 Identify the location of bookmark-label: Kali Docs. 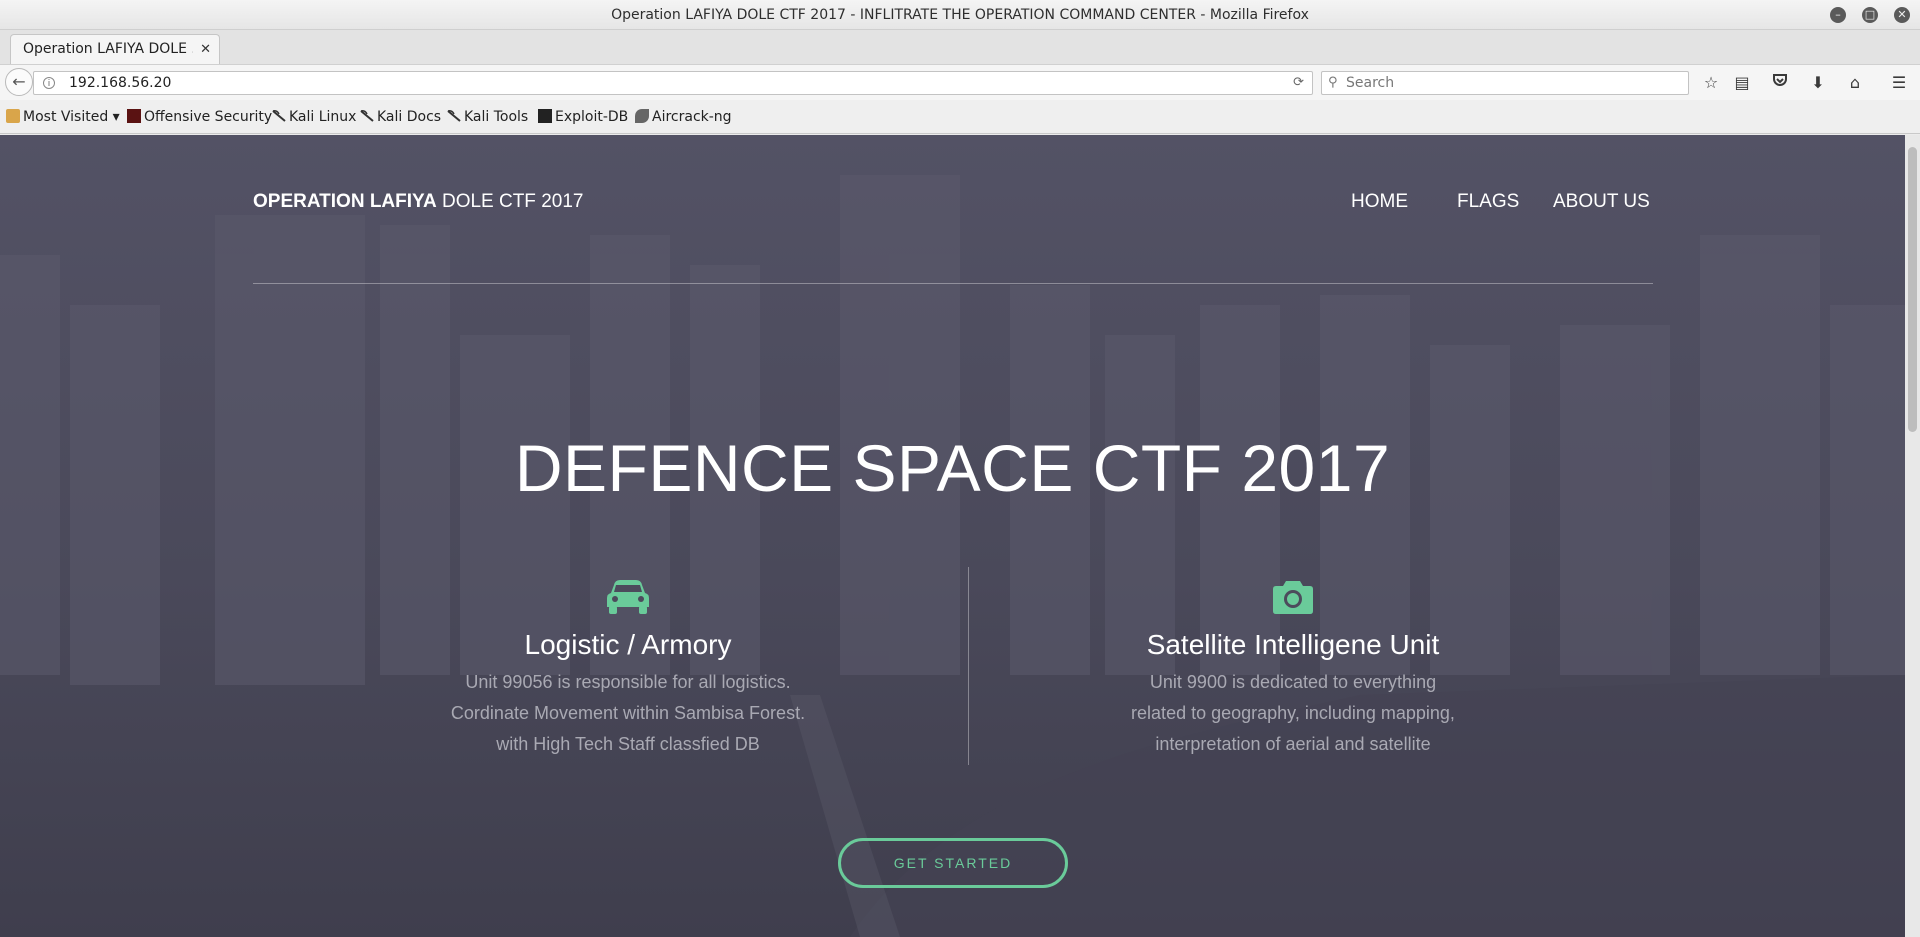
(409, 117).